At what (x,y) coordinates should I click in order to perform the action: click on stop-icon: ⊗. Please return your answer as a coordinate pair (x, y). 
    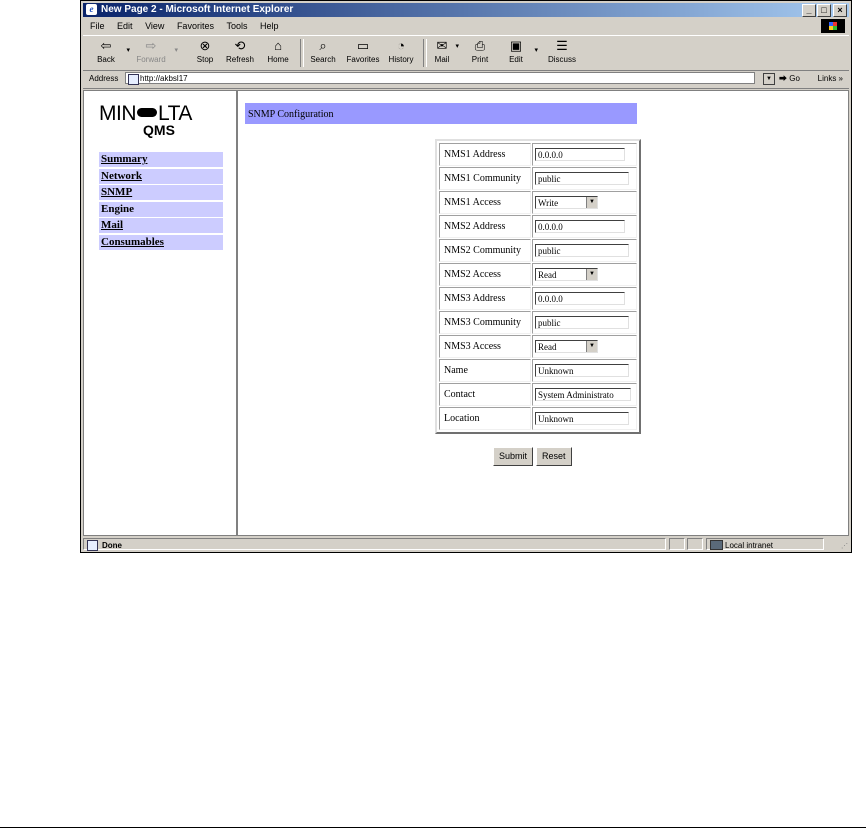
    Looking at the image, I should click on (205, 45).